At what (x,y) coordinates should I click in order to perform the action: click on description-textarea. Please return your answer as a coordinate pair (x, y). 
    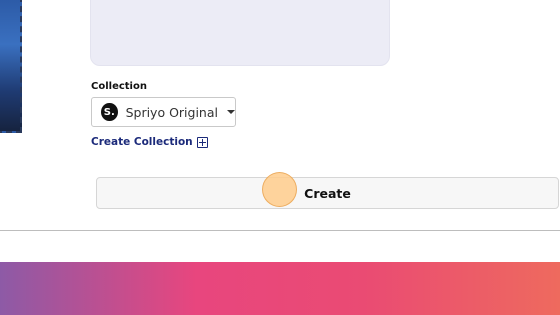
    Looking at the image, I should click on (240, 33).